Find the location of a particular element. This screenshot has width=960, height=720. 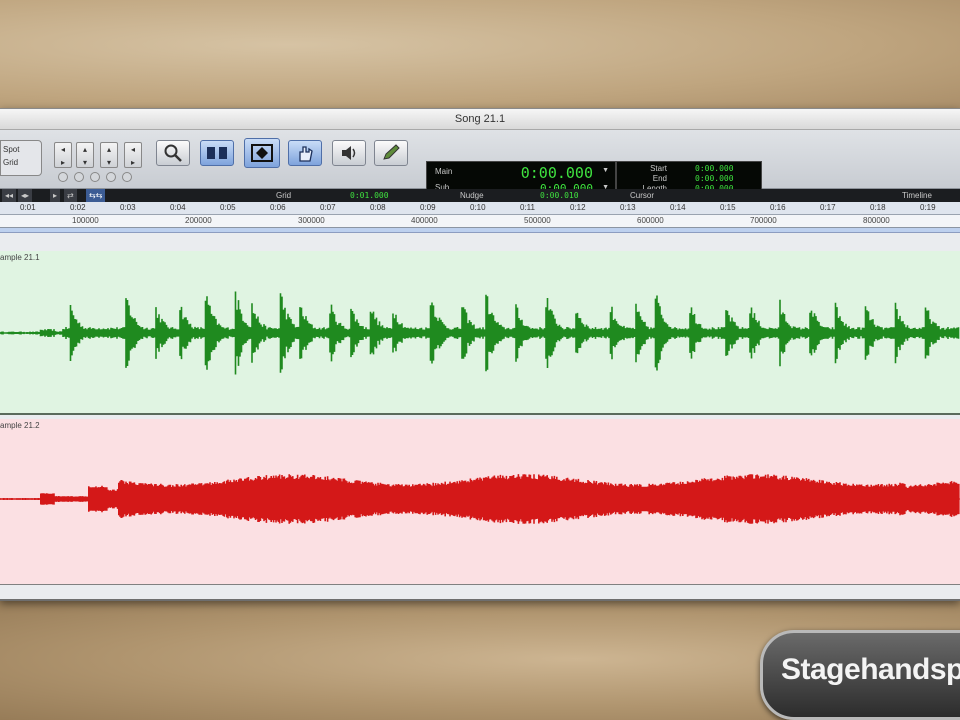

link-icon: ⇄ is located at coordinates (70, 195).